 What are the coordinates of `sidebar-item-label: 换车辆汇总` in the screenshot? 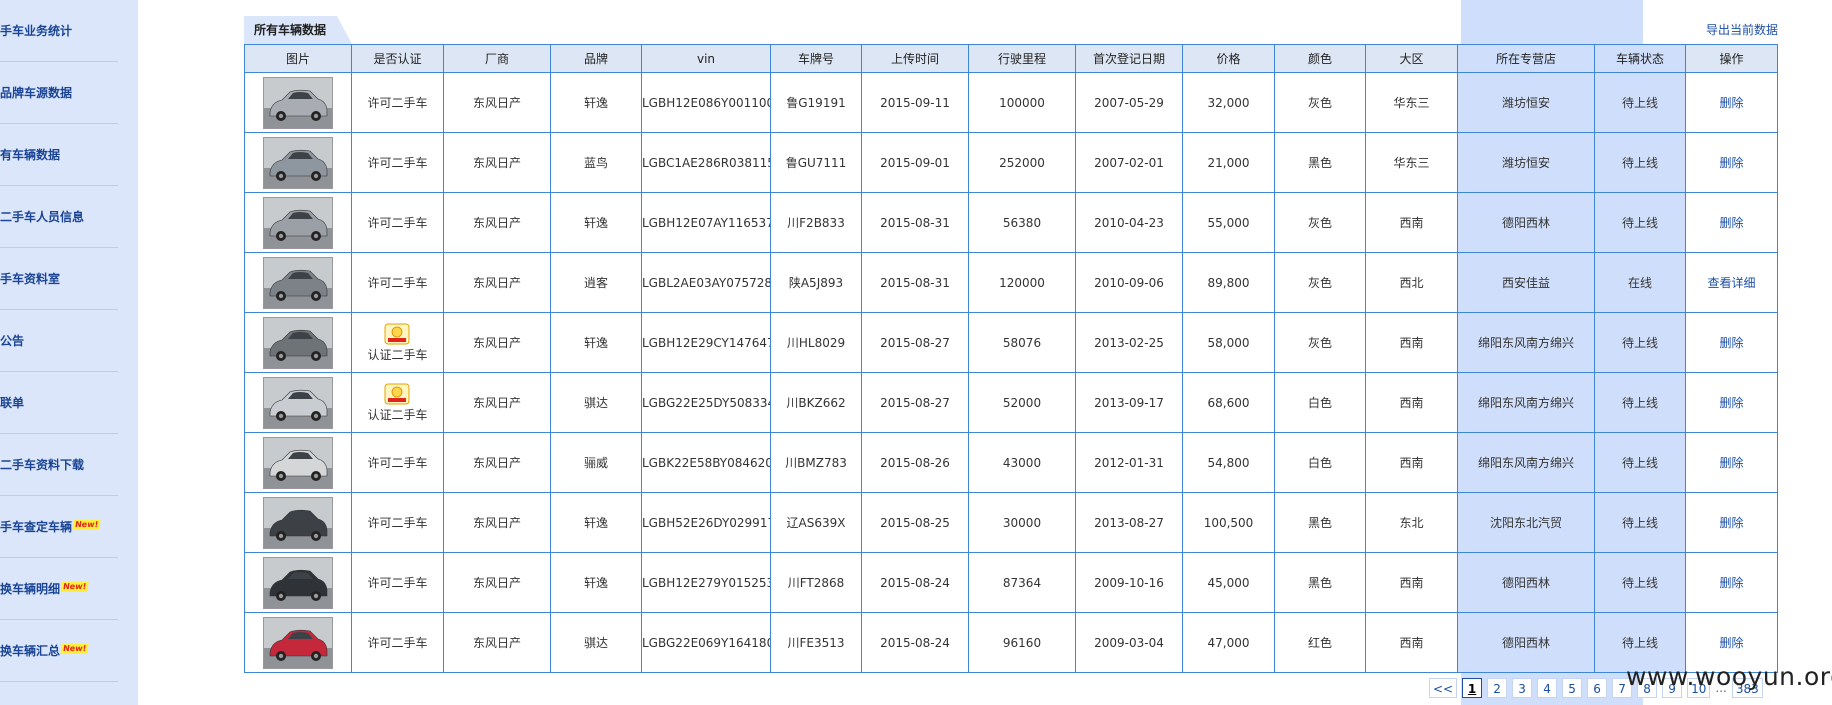 It's located at (30, 651).